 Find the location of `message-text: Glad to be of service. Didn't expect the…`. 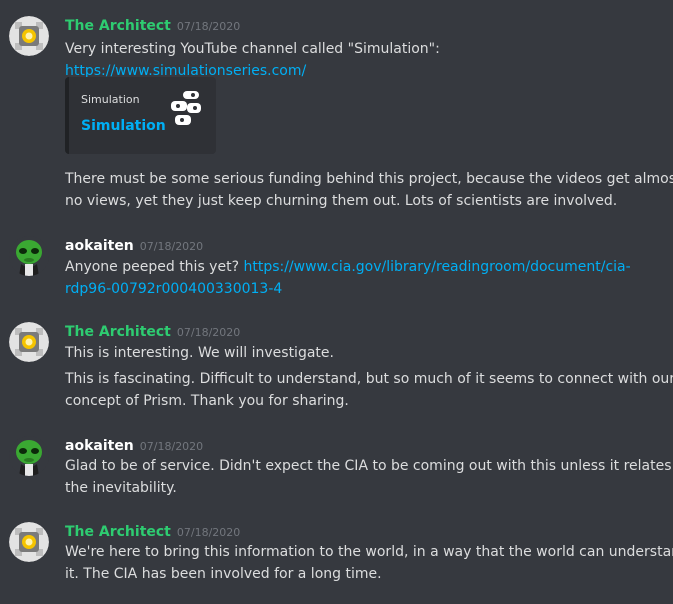

message-text: Glad to be of service. Didn't expect the… is located at coordinates (369, 466).